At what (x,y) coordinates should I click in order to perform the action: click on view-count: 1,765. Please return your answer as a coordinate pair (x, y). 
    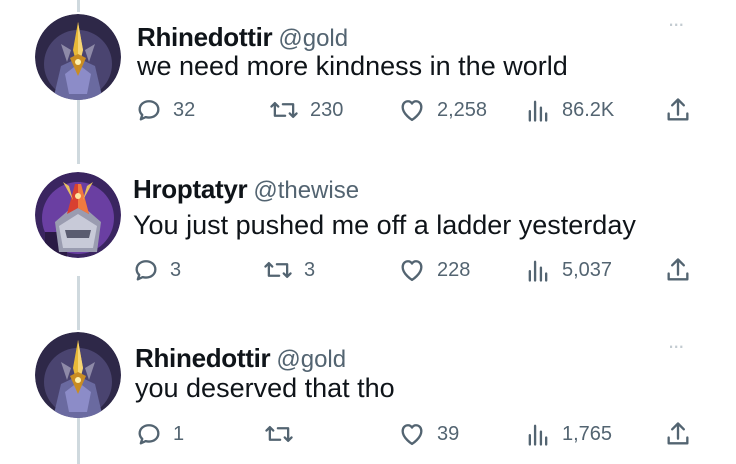
    Looking at the image, I should click on (587, 433).